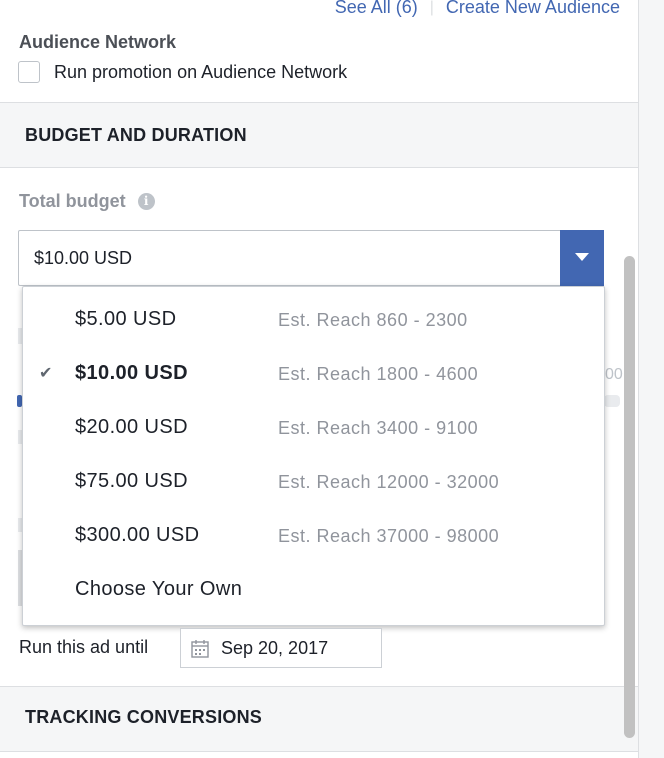 Image resolution: width=664 pixels, height=758 pixels. What do you see at coordinates (612, 401) in the screenshot?
I see `hidden-slider-track` at bounding box center [612, 401].